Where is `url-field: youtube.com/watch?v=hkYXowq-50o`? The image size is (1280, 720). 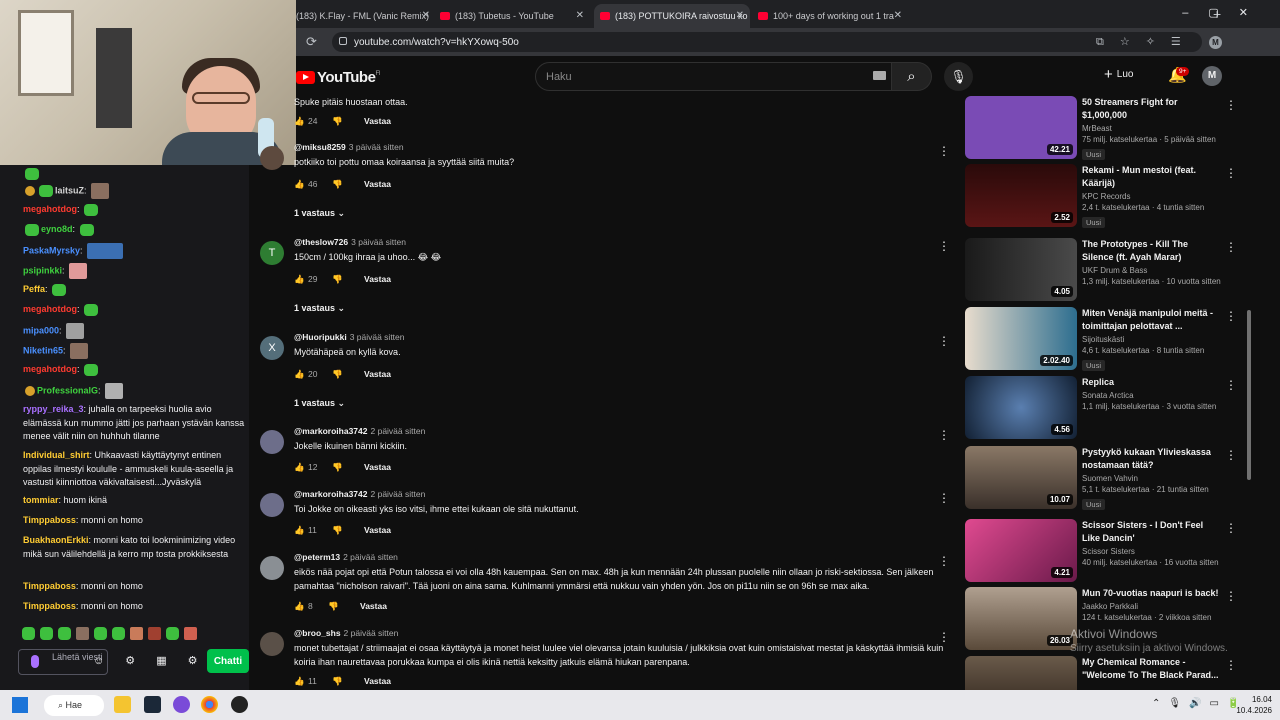 url-field: youtube.com/watch?v=hkYXowq-50o is located at coordinates (767, 42).